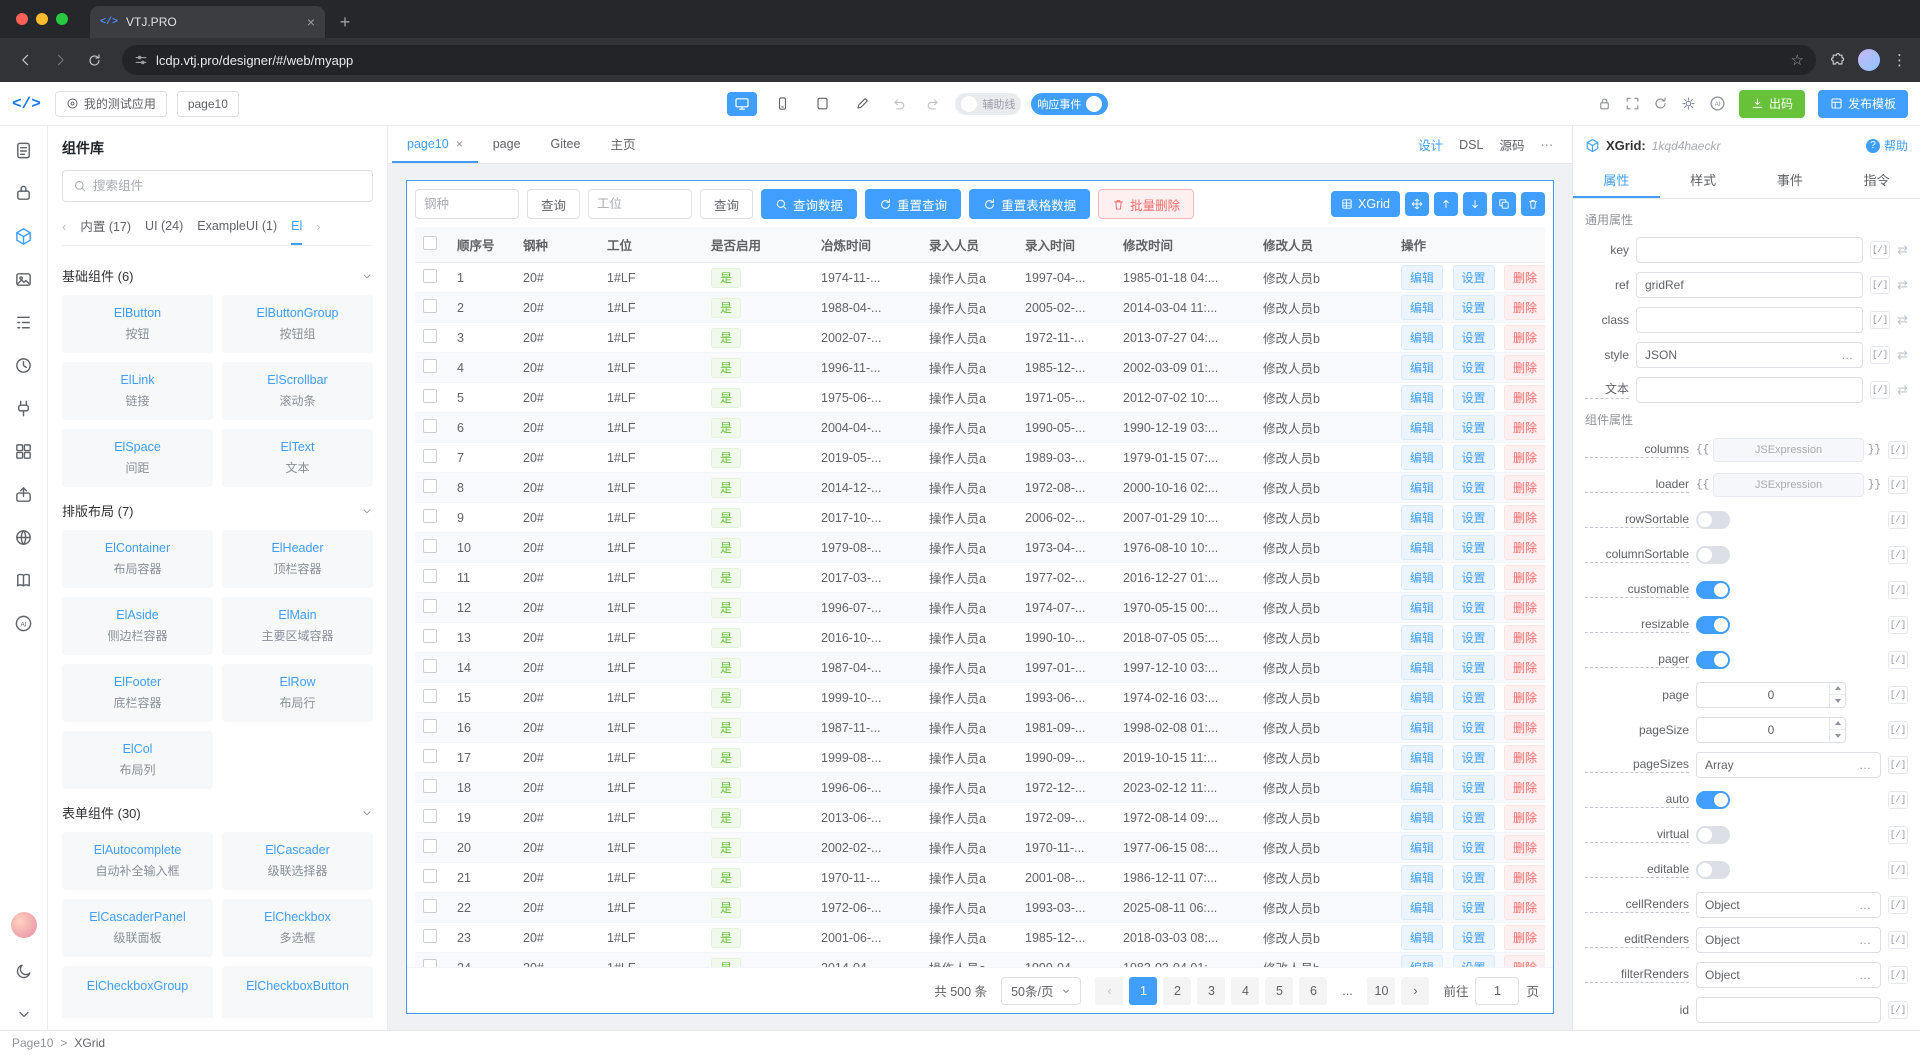  I want to click on property-editor-input: JSON, so click(1750, 354).